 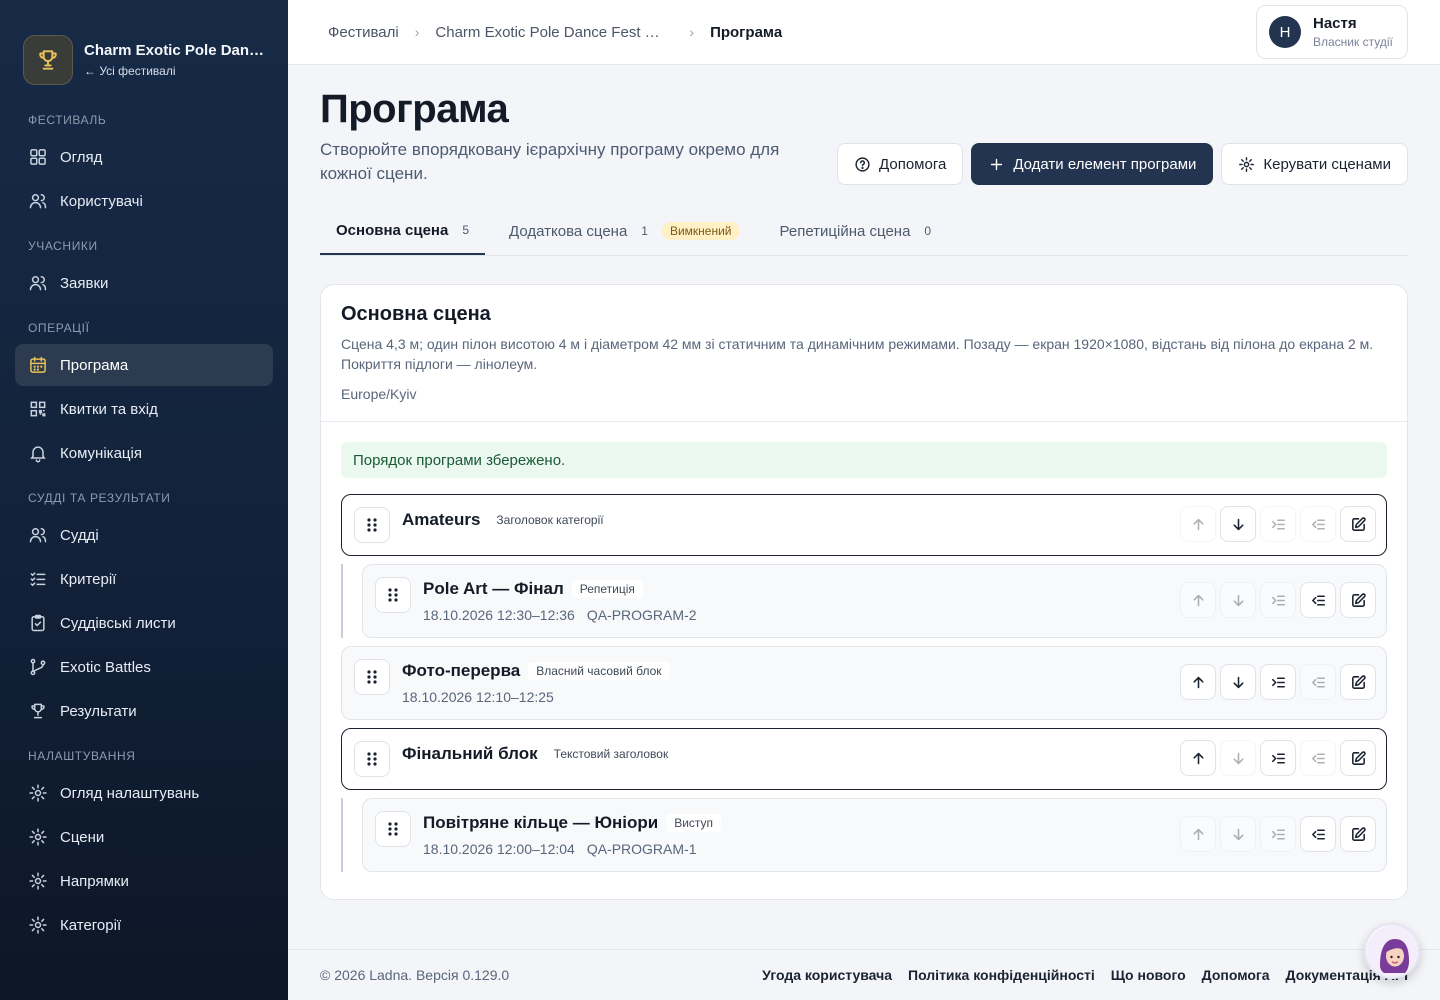 What do you see at coordinates (493, 588) in the screenshot?
I see `program-item-name: Pole Art — Фінал` at bounding box center [493, 588].